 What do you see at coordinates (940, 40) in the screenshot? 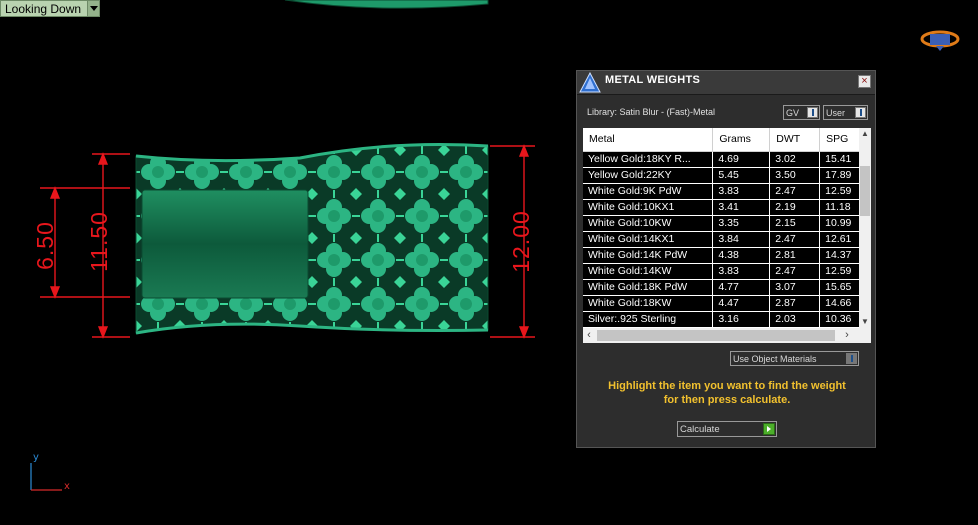
I see `app-logo-icon` at bounding box center [940, 40].